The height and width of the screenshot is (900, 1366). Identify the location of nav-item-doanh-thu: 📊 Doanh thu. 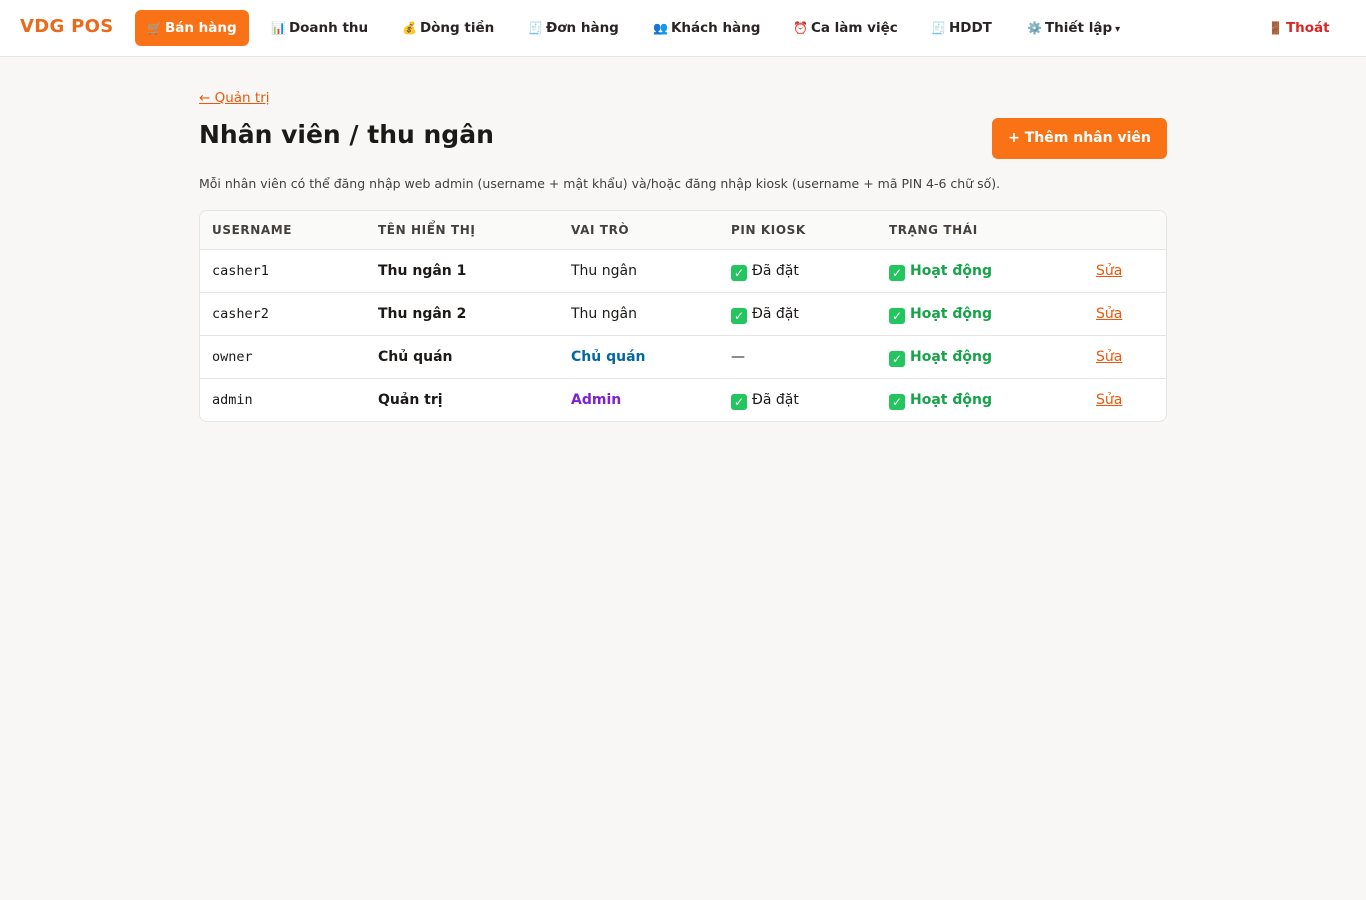
(319, 28).